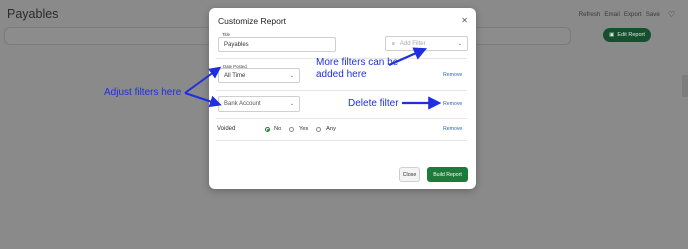 Image resolution: width=688 pixels, height=249 pixels. What do you see at coordinates (313, 78) in the screenshot?
I see `annotation-arrows` at bounding box center [313, 78].